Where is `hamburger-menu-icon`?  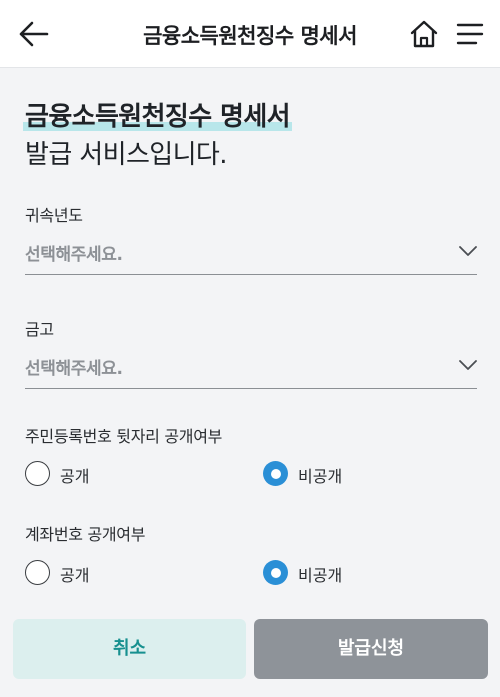
hamburger-menu-icon is located at coordinates (470, 34).